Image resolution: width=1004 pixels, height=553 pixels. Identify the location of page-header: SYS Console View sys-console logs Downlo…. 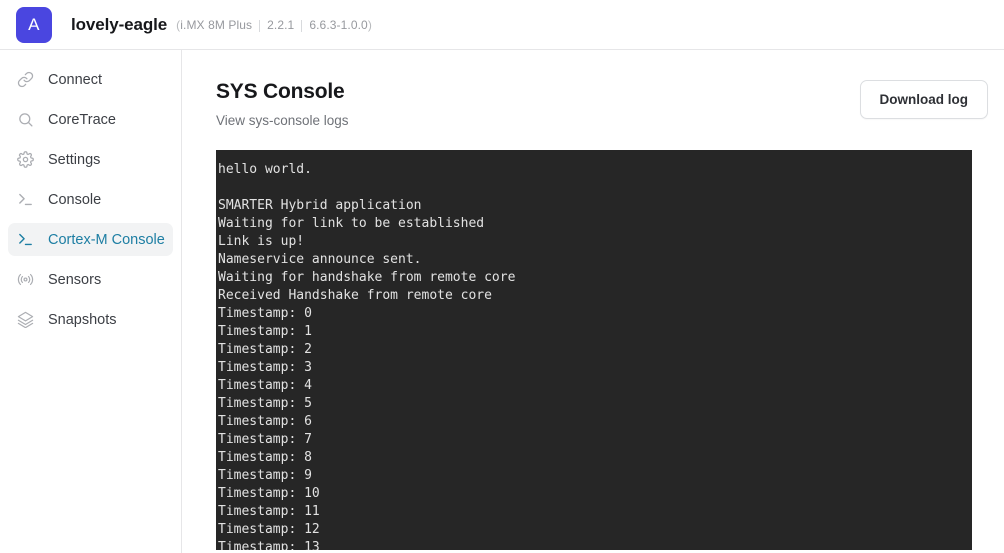
(602, 104).